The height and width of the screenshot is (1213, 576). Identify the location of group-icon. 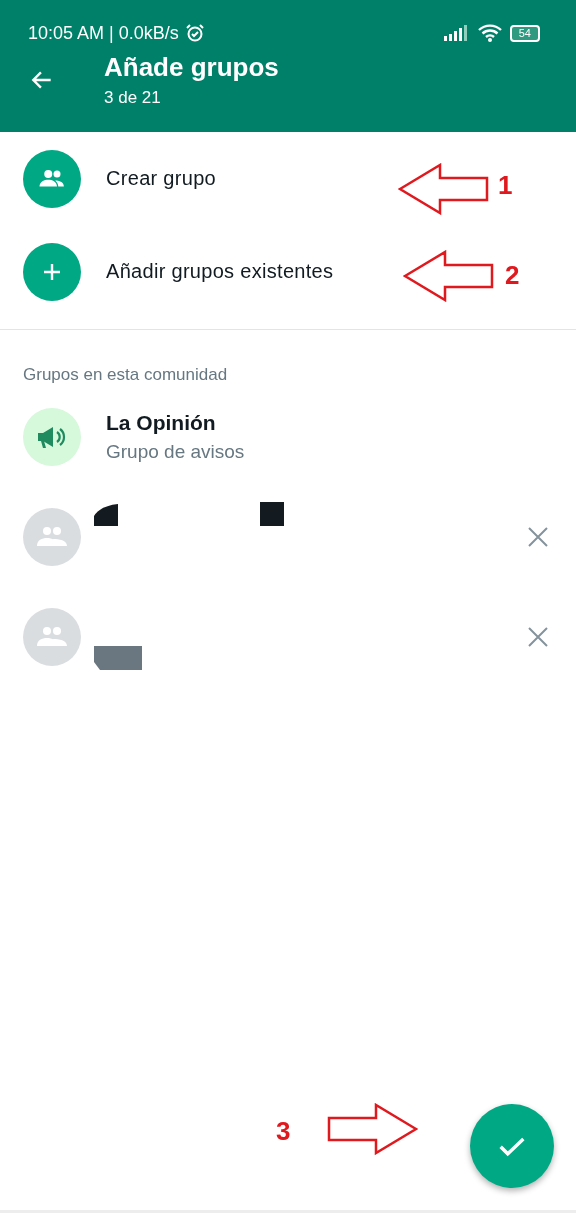
(52, 178).